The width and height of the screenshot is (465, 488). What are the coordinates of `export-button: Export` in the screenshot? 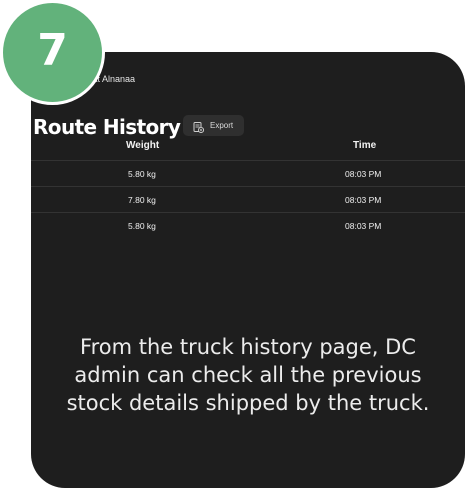 It's located at (213, 125).